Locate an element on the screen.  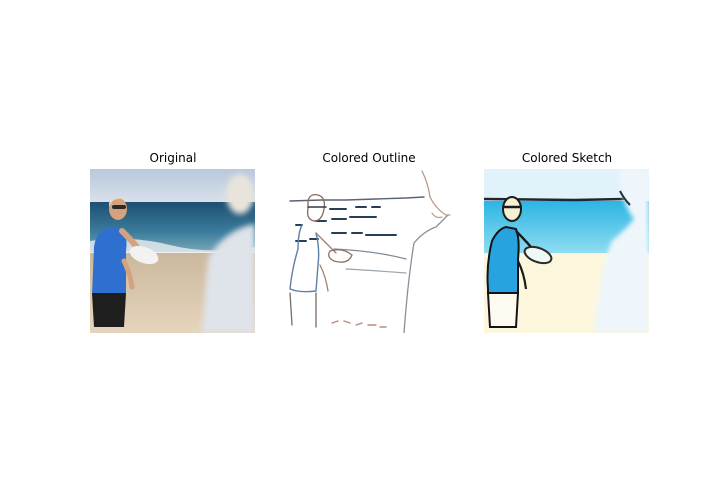
colored-sketch-image-svg is located at coordinates (566, 251).